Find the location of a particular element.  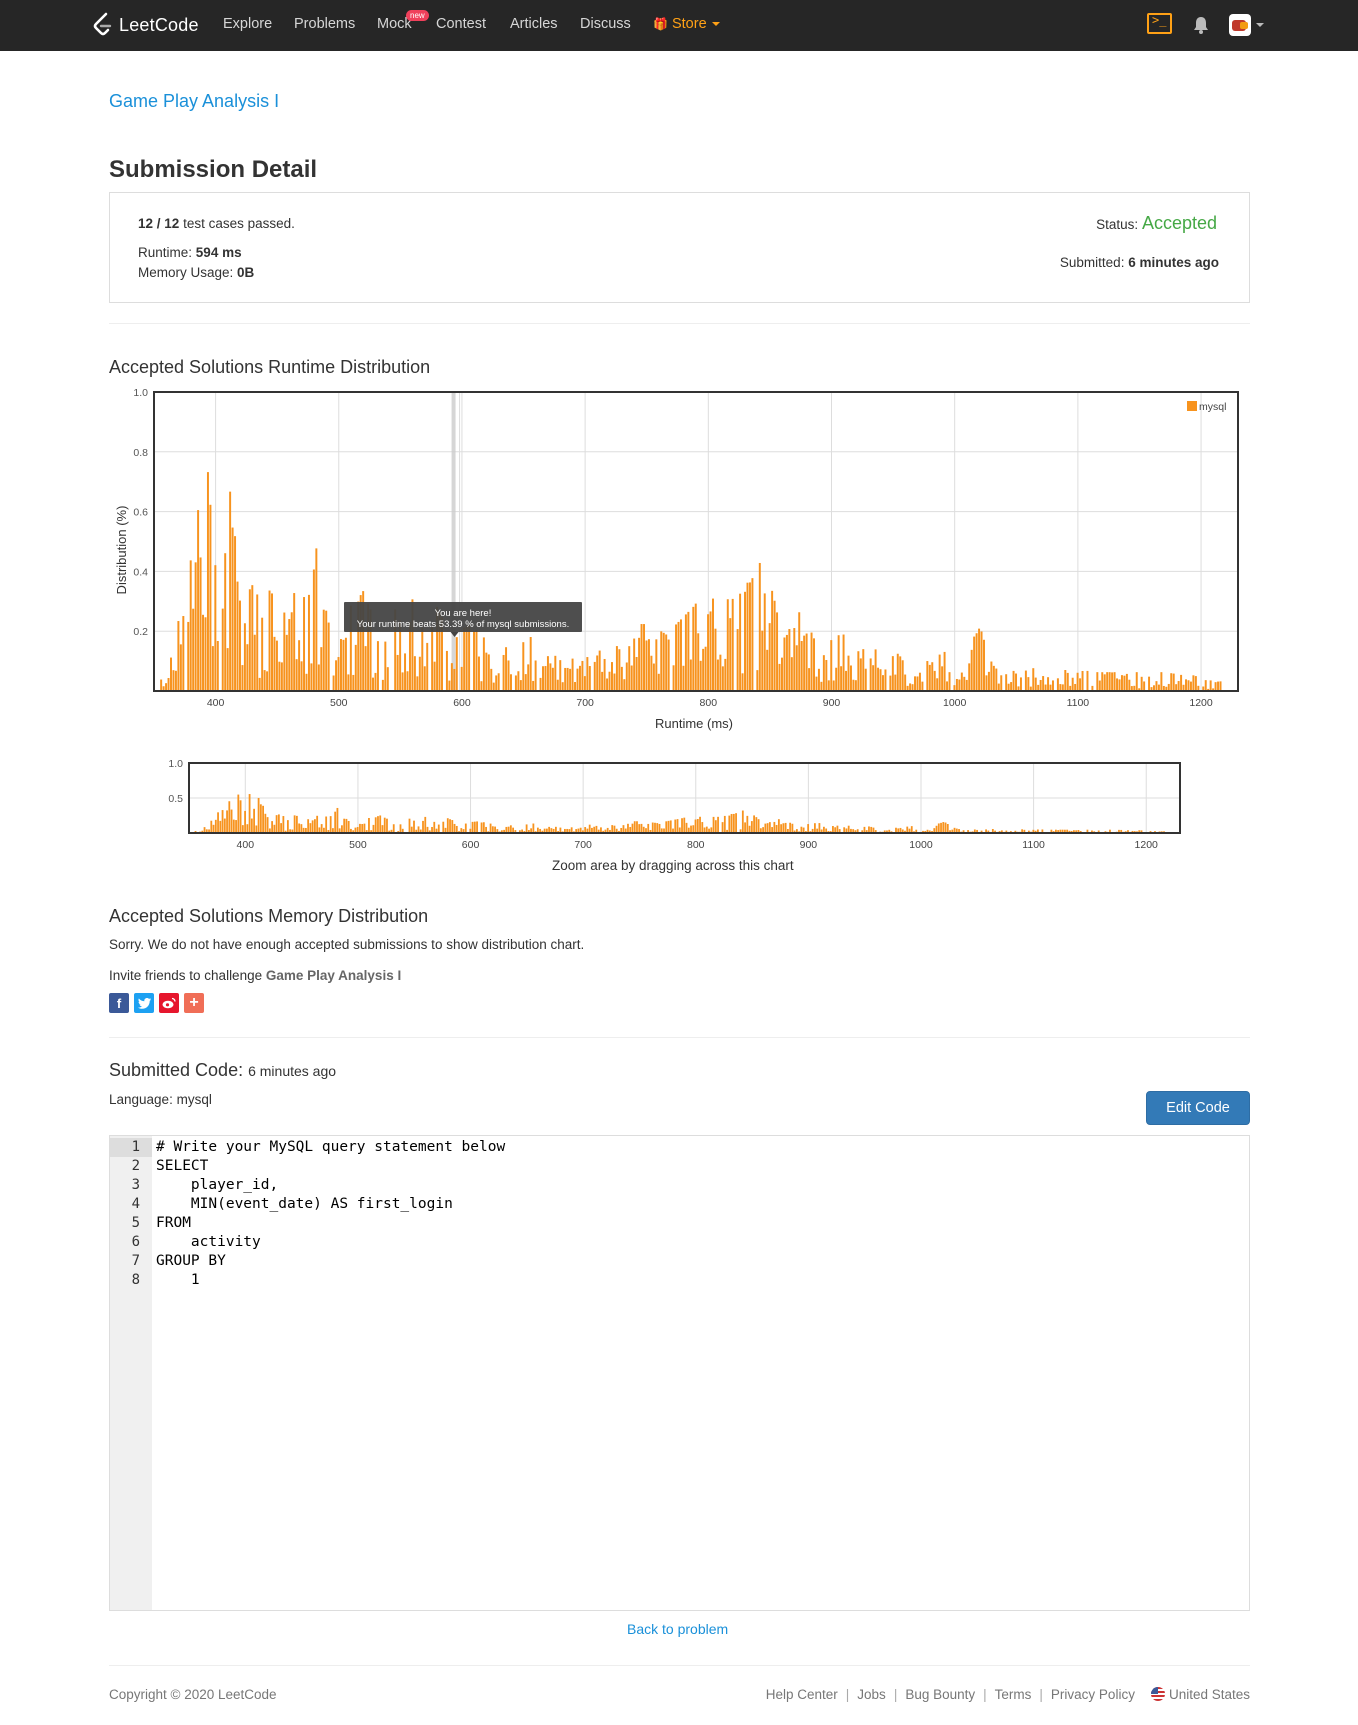

footer-help-center: Help Center is located at coordinates (802, 1694).